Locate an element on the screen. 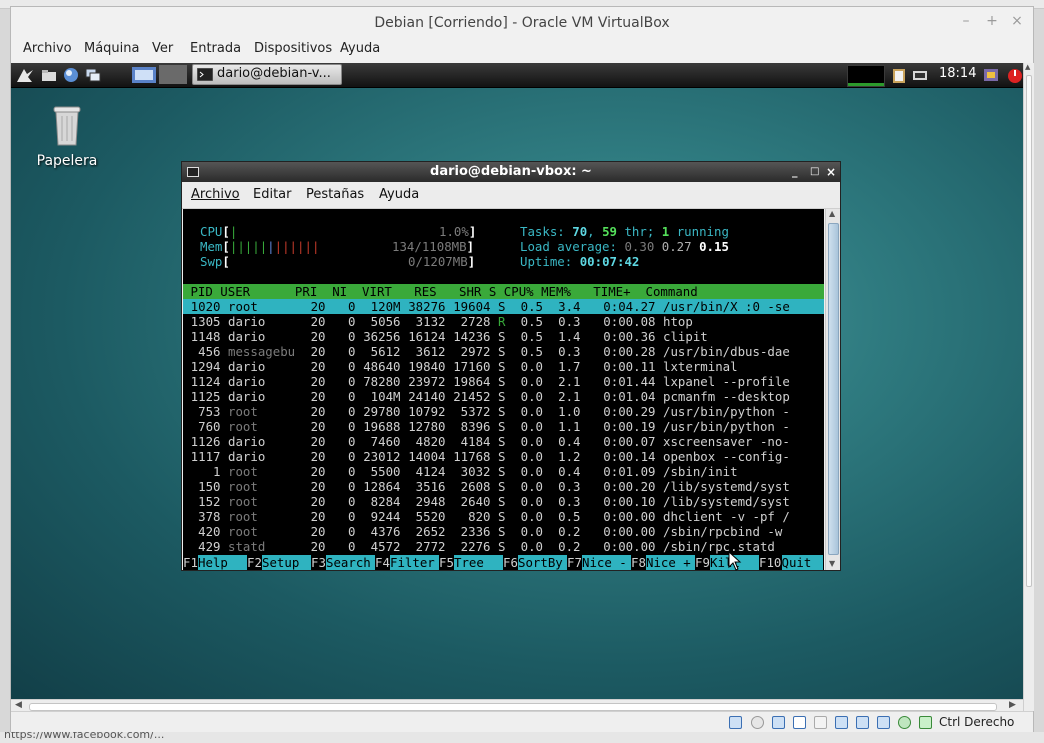 The height and width of the screenshot is (743, 1044). fkey-f4: F4 is located at coordinates (382, 562).